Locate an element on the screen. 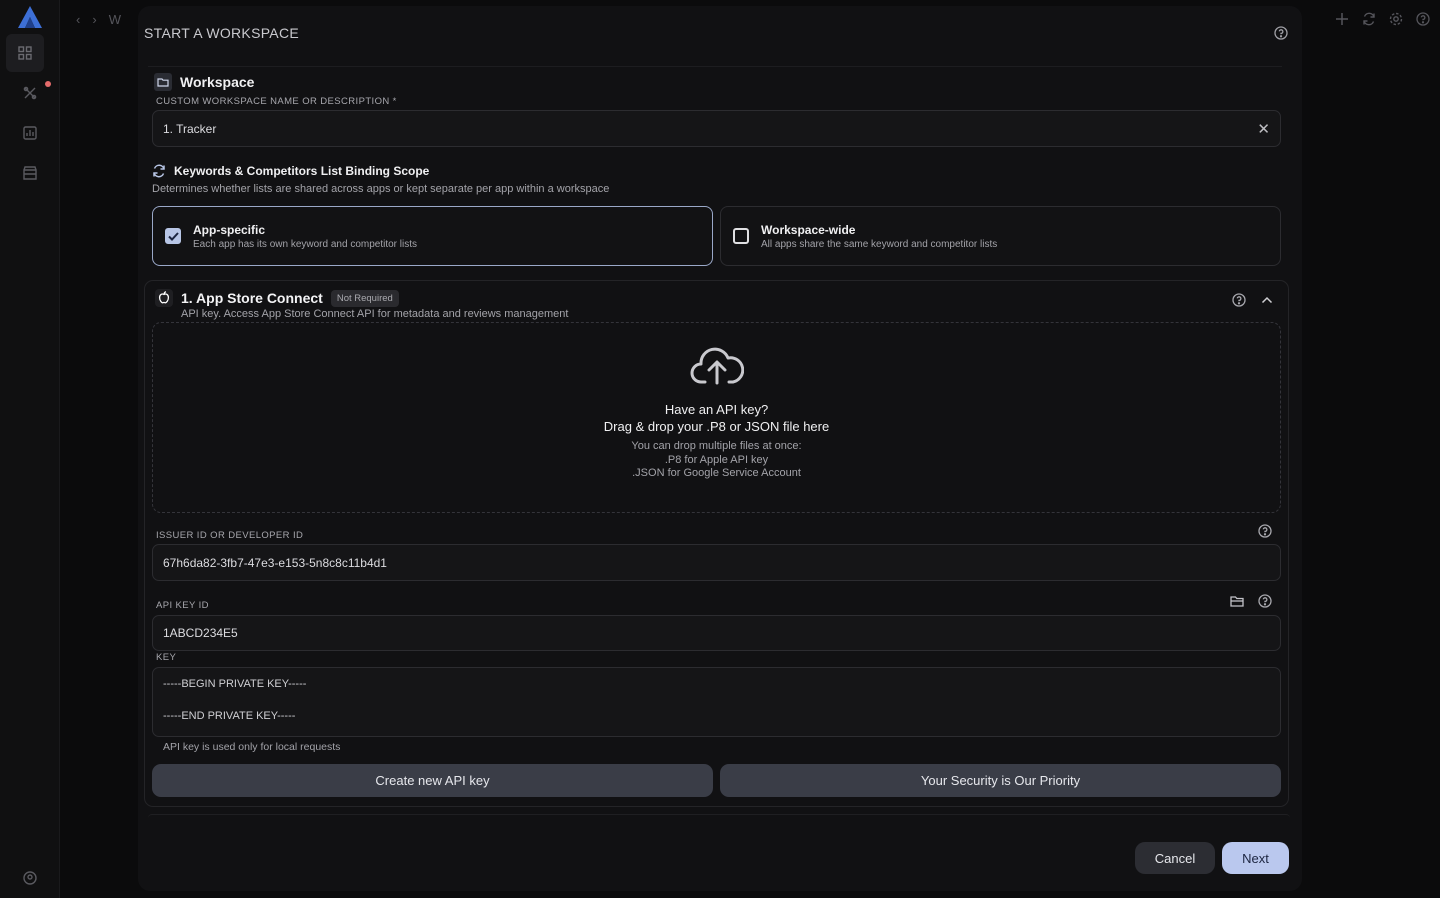 Image resolution: width=1440 pixels, height=898 pixels. scope-option-title: Workspace-wide is located at coordinates (808, 229).